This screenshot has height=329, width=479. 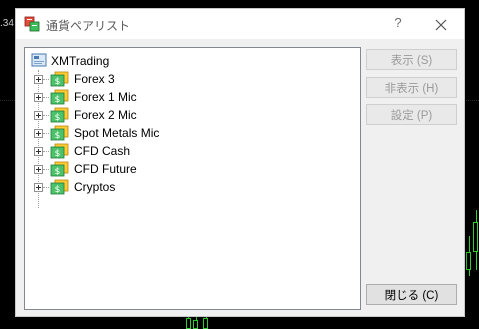 What do you see at coordinates (411, 87) in the screenshot?
I see `hide-button: 非表示 (H)` at bounding box center [411, 87].